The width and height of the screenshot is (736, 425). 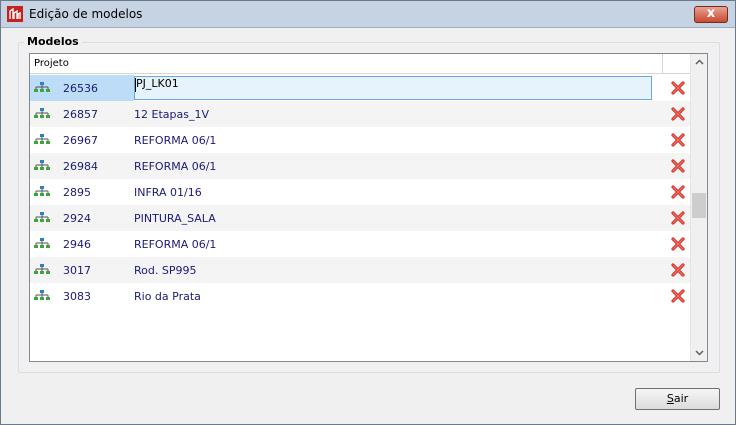 I want to click on table-row: 3083 Rio da Prata, so click(x=360, y=296).